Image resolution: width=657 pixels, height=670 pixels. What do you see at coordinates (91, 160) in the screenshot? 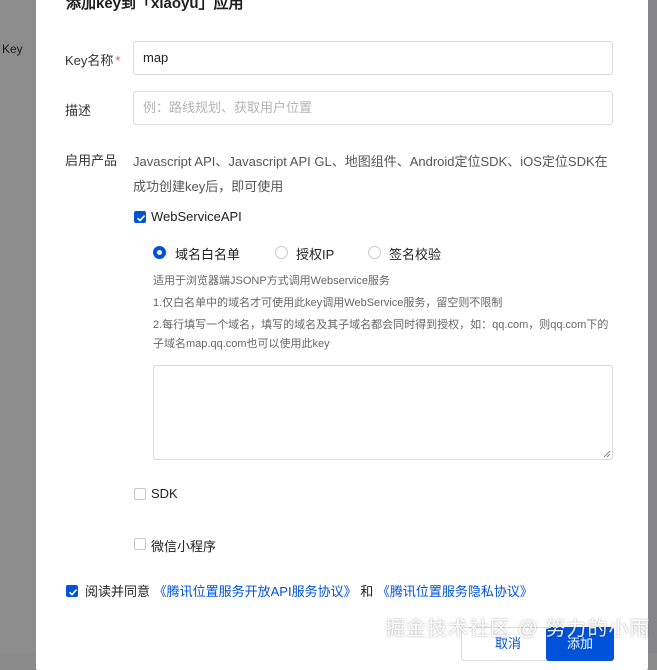
I see `products-label: 启用产品` at bounding box center [91, 160].